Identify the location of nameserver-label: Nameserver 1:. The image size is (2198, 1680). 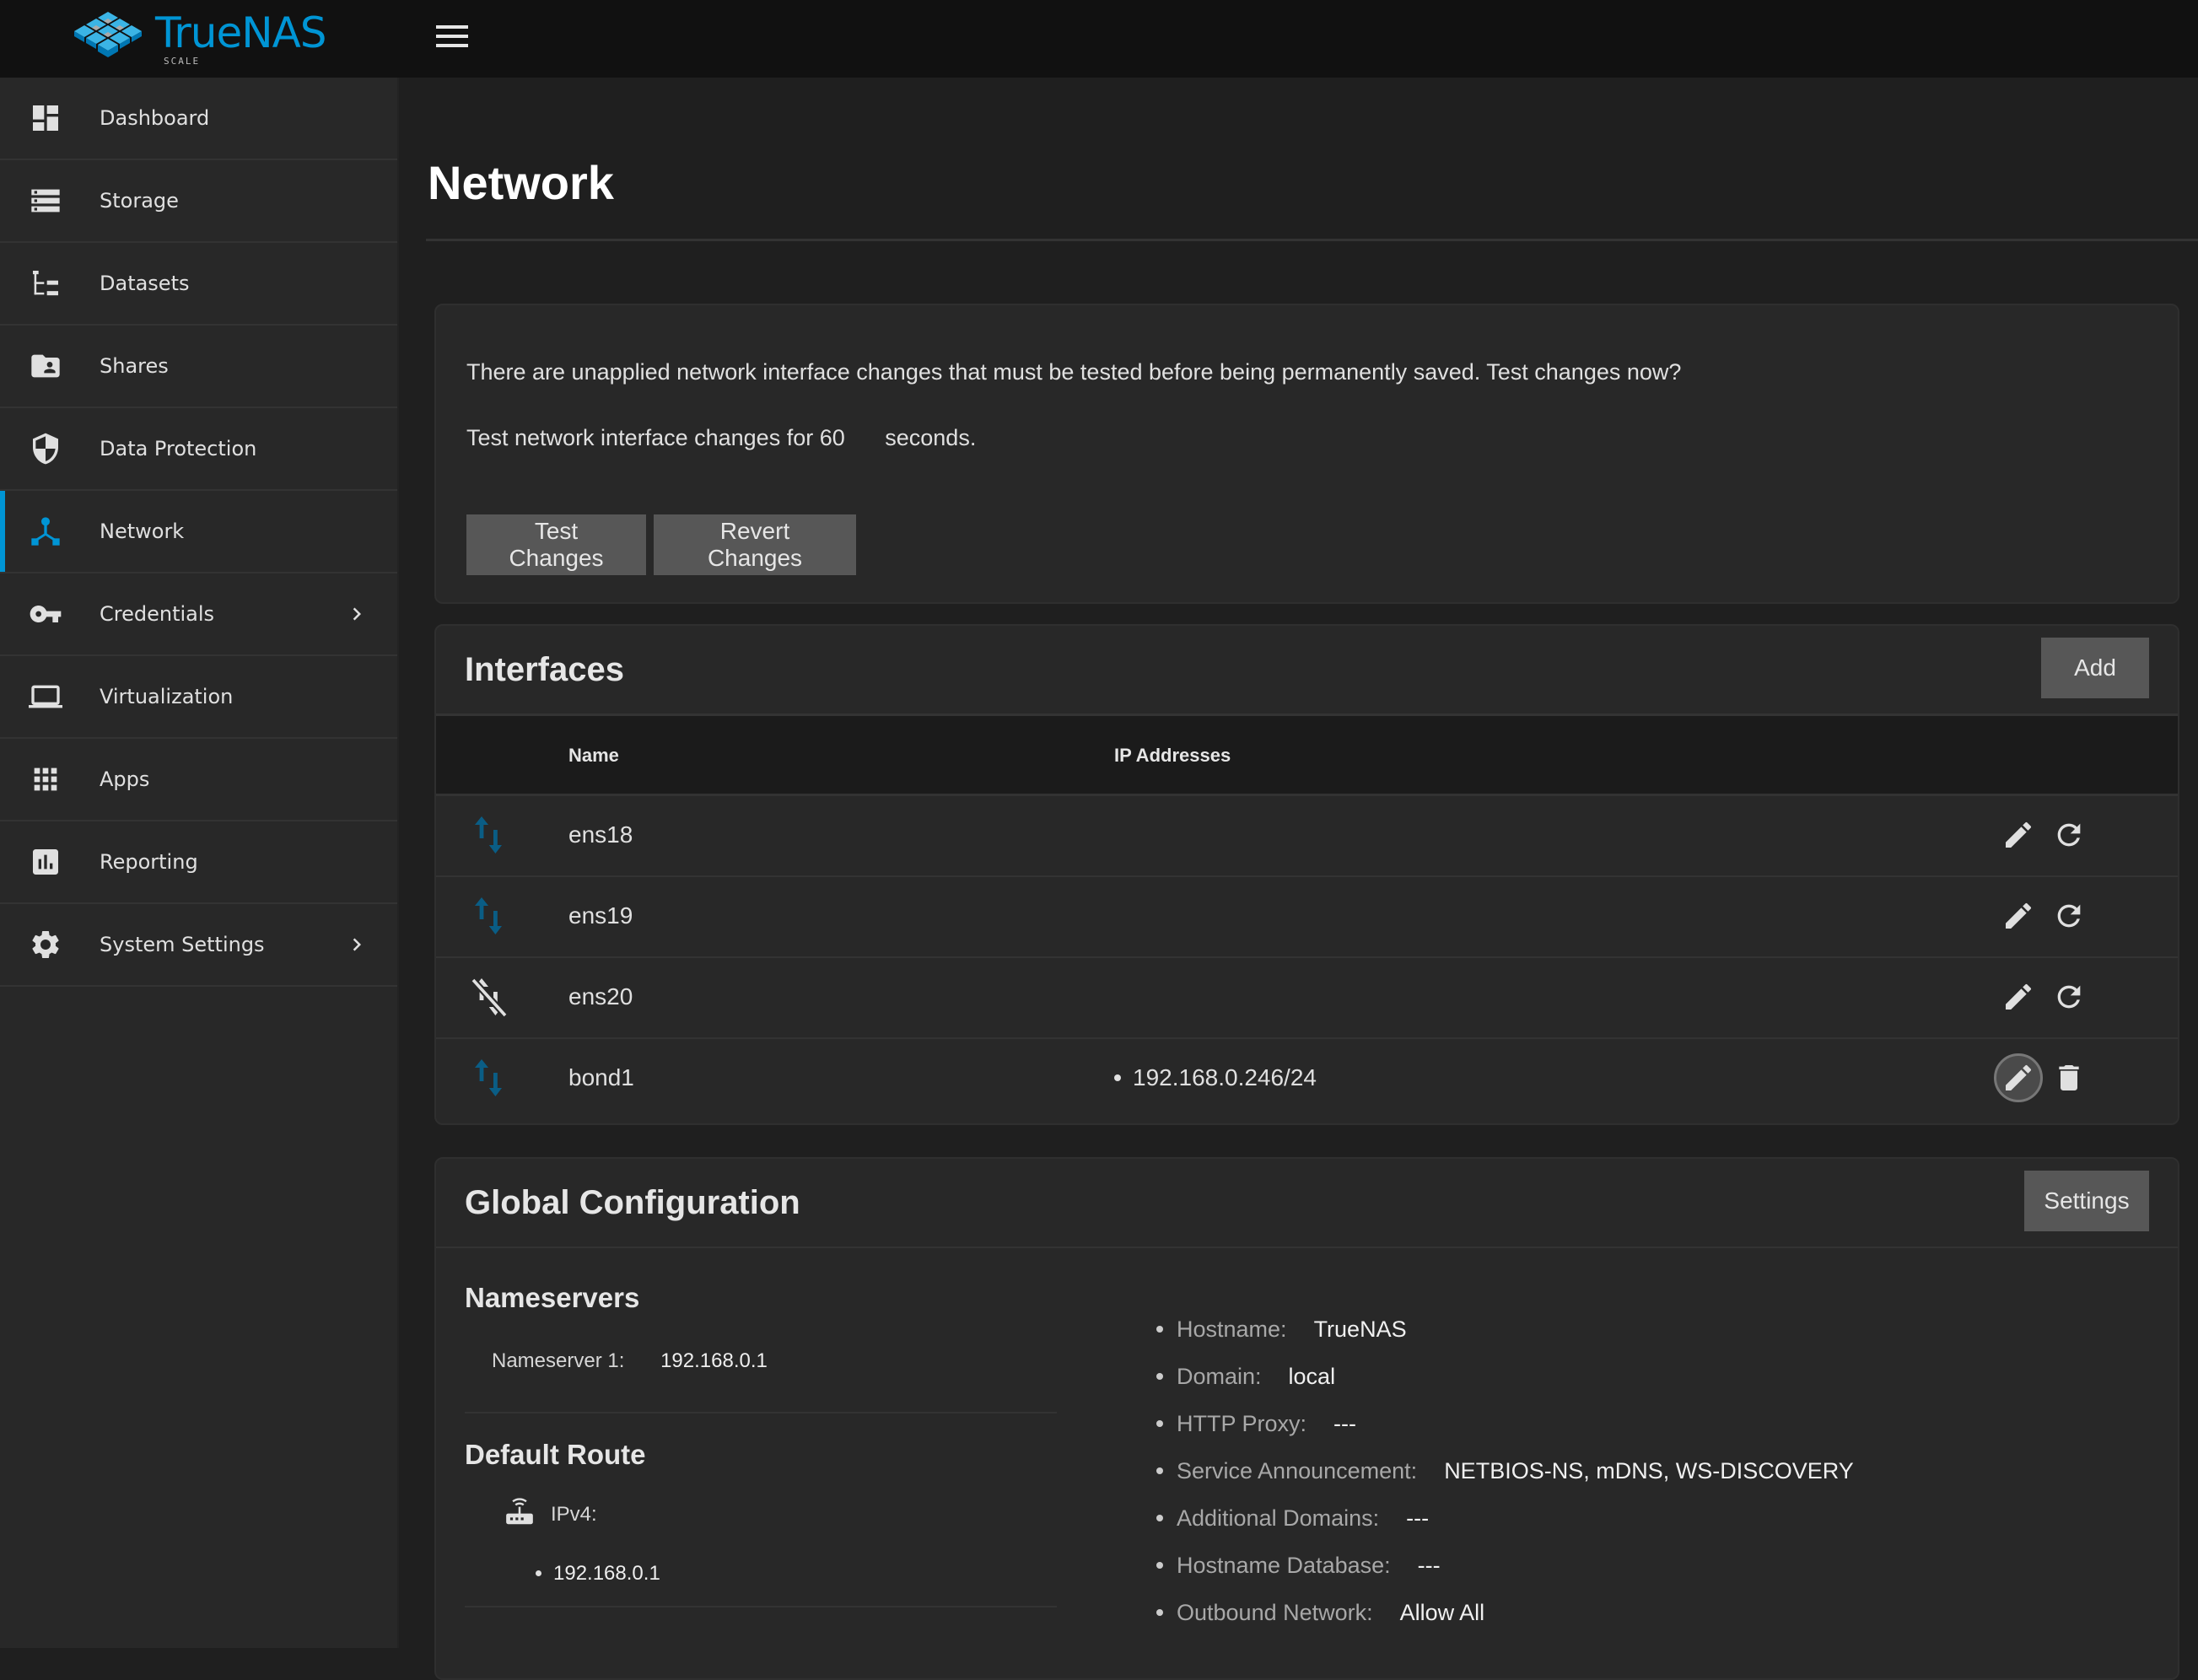
(559, 1361).